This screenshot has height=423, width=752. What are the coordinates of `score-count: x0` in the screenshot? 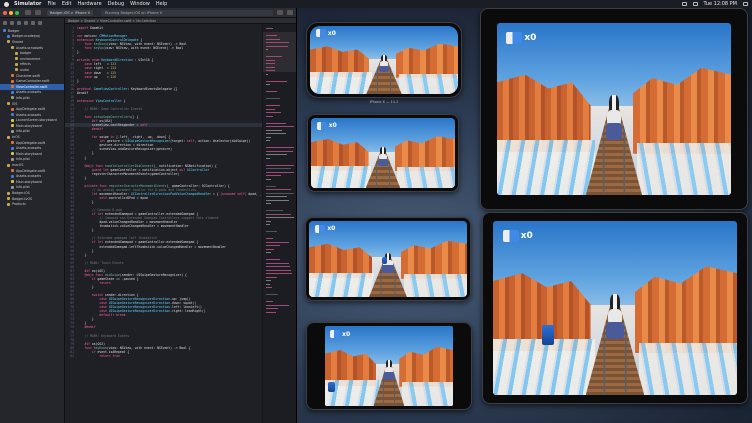 It's located at (530, 37).